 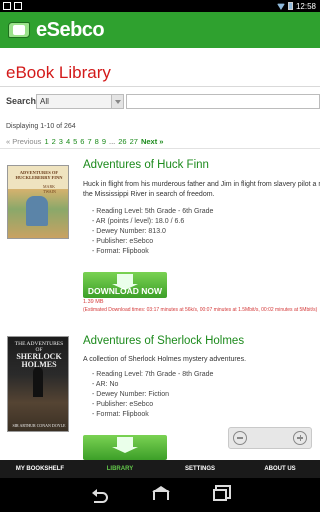 What do you see at coordinates (117, 101) in the screenshot?
I see `chevron-down-icon` at bounding box center [117, 101].